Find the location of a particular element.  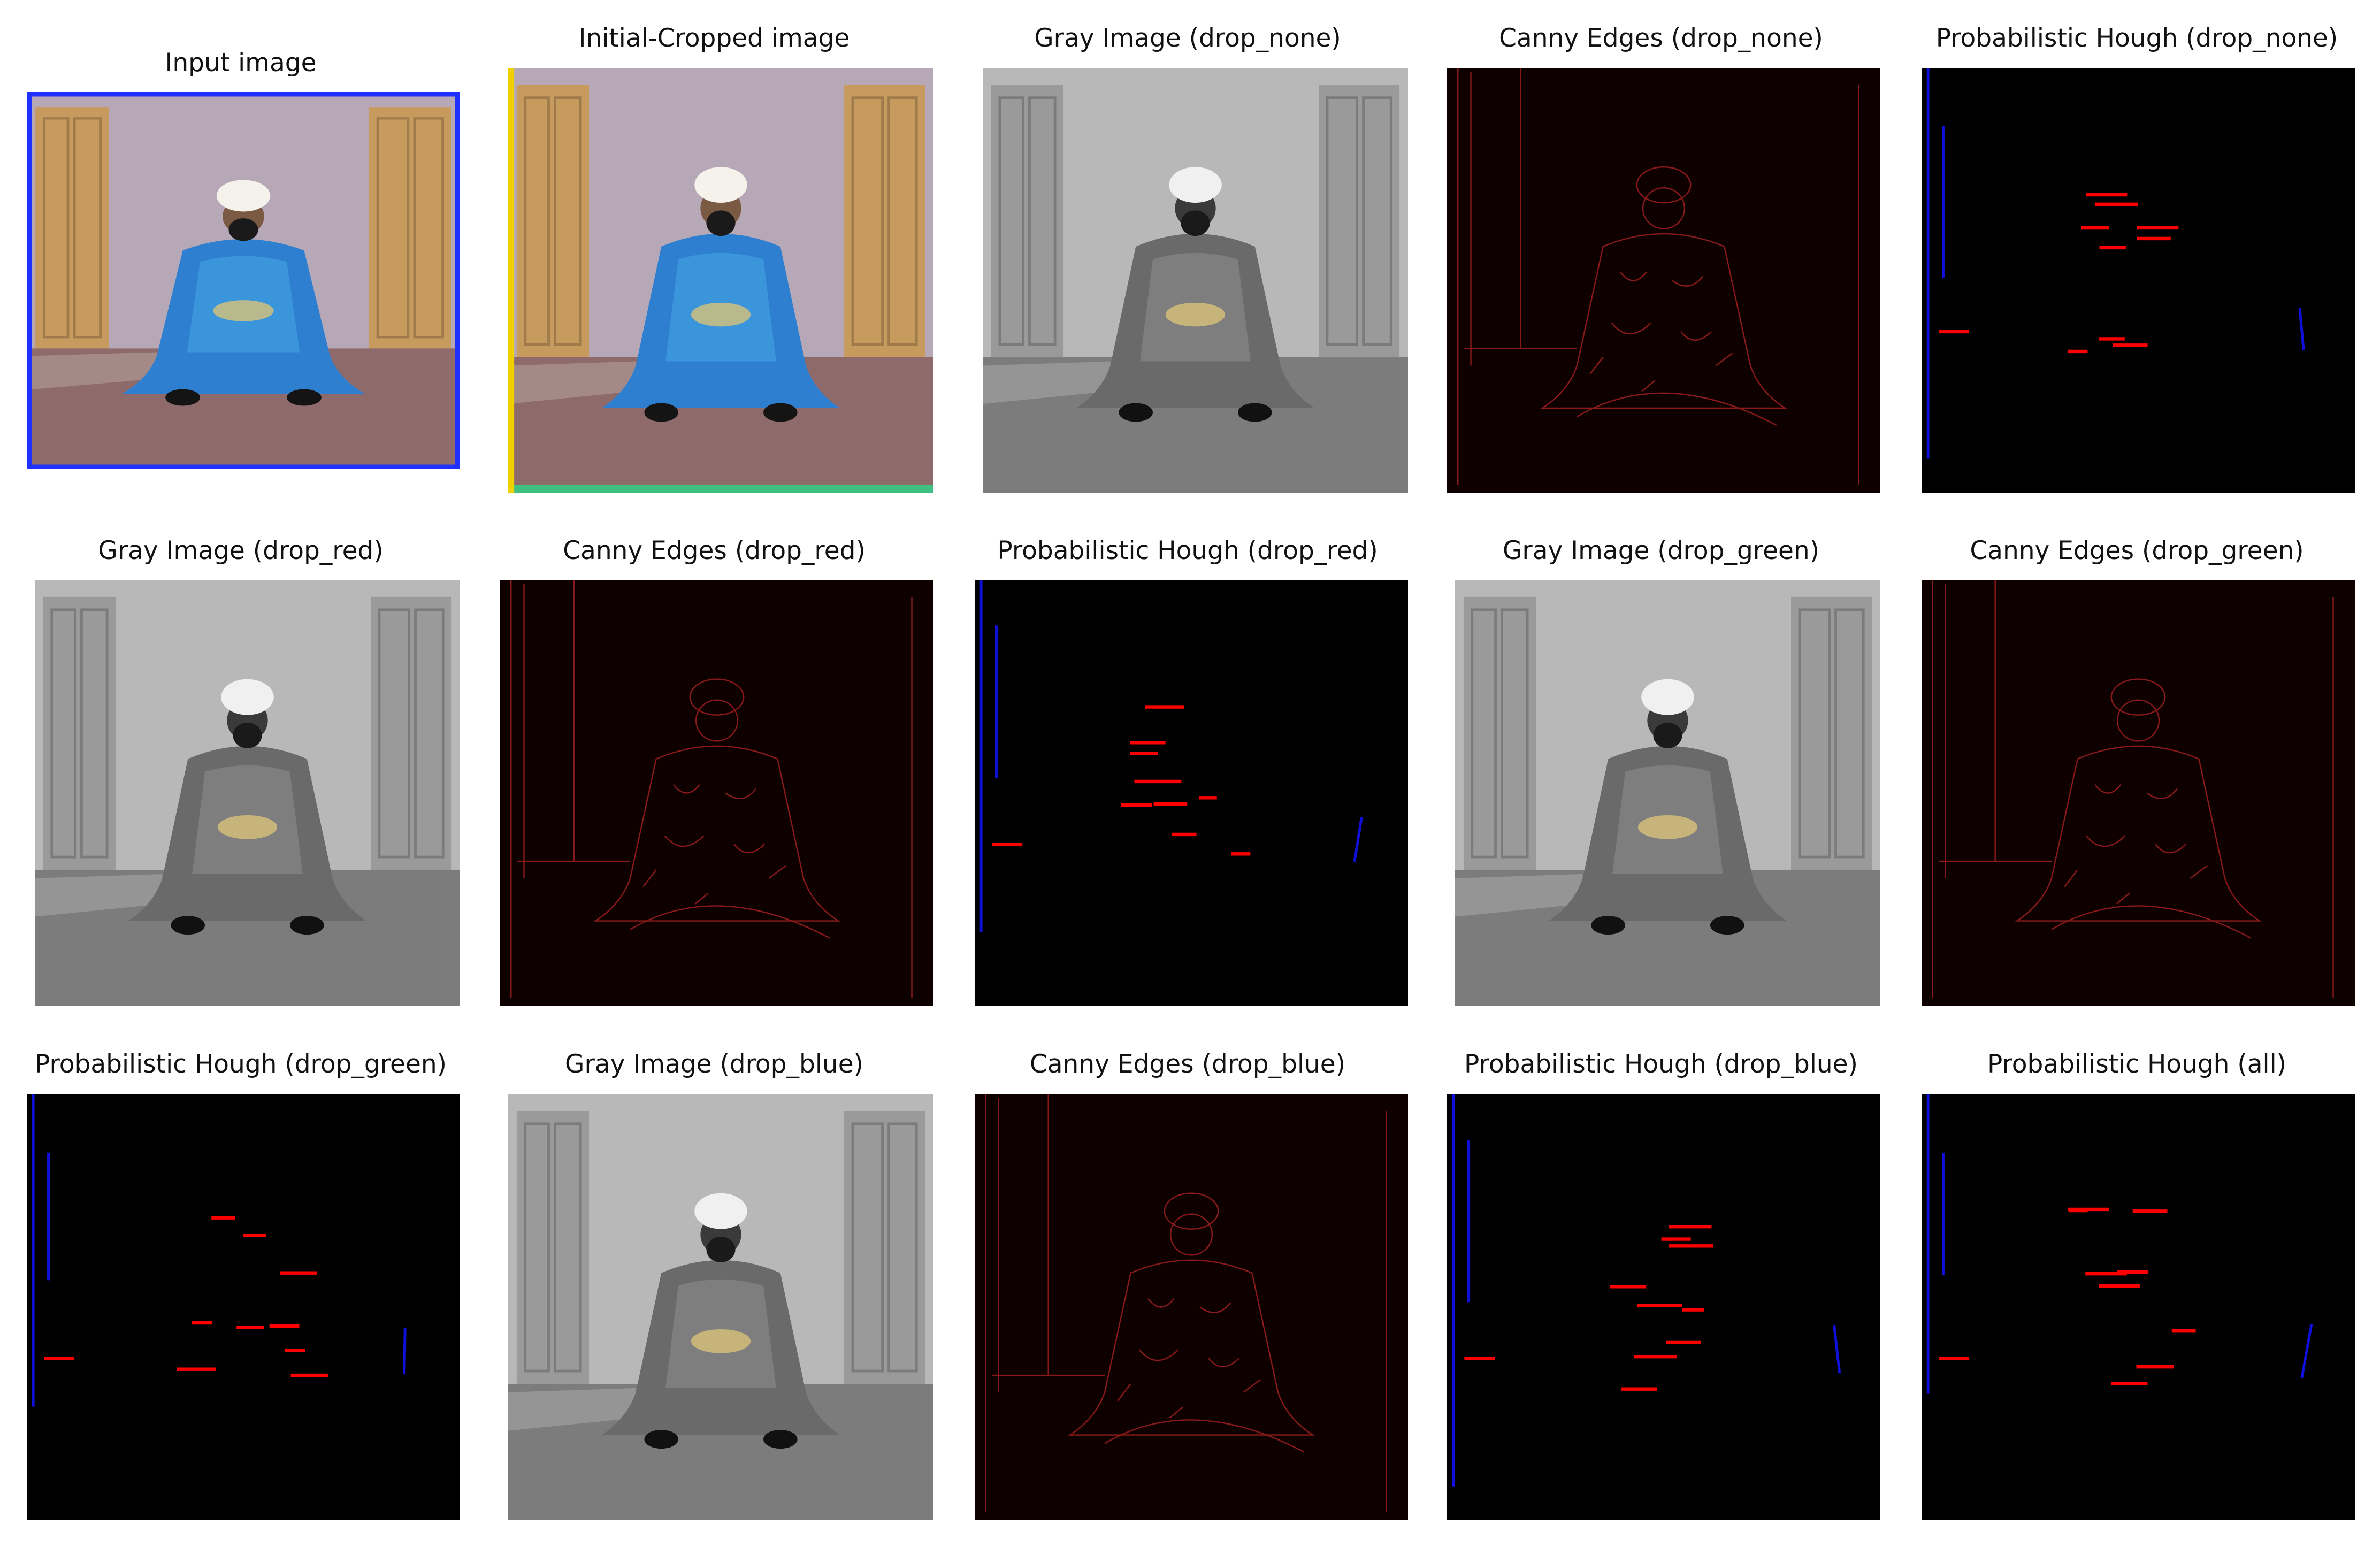

panel-title: Canny Edges (drop_red) is located at coordinates (714, 550).